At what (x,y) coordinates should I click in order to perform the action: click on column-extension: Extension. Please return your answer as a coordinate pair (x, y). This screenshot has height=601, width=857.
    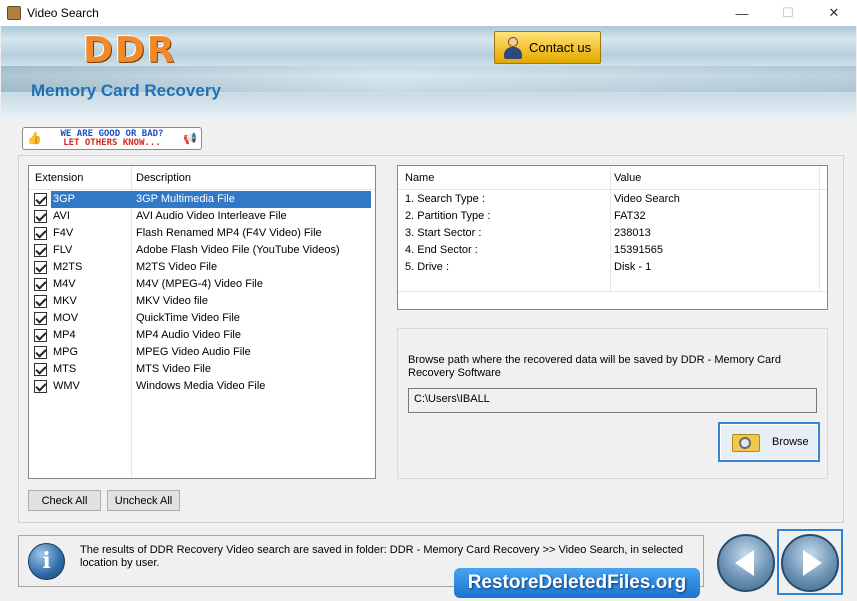
    Looking at the image, I should click on (59, 178).